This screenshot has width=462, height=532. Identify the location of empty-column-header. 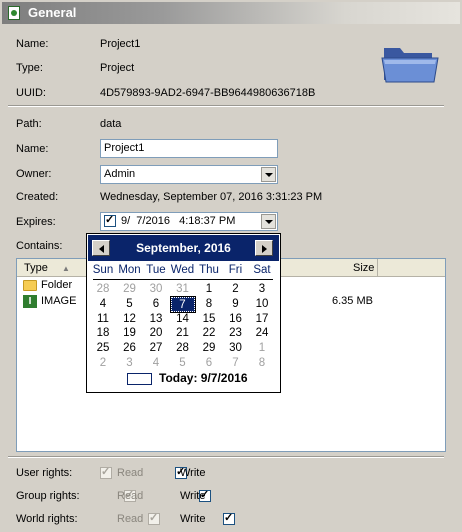
(411, 268).